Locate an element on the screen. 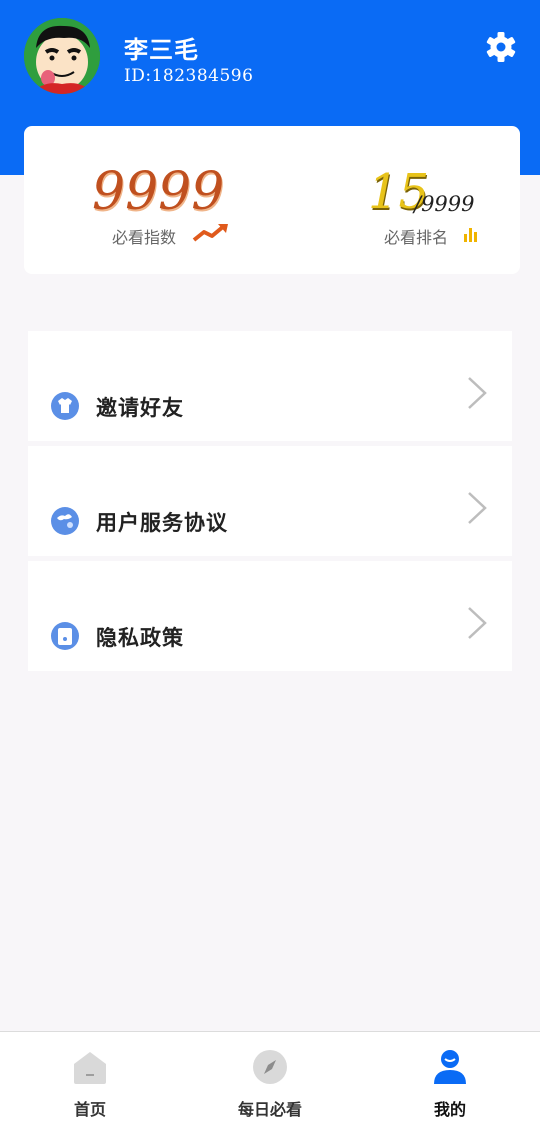 The height and width of the screenshot is (1130, 540). nav-label: 首页 is located at coordinates (89, 1109).